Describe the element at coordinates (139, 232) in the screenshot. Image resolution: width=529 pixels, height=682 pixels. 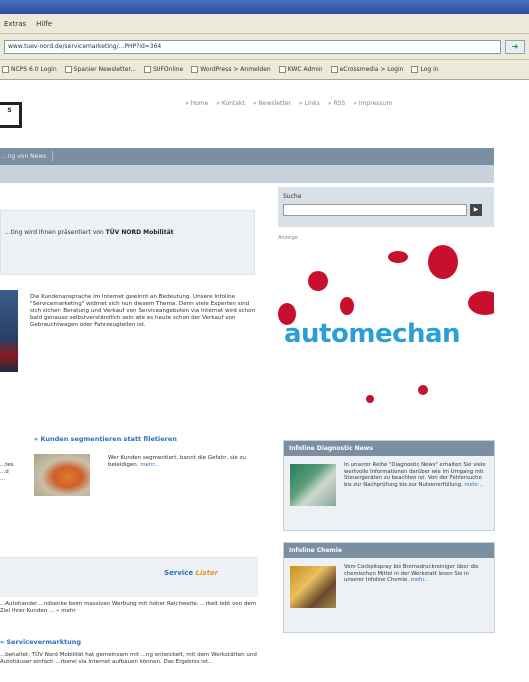
I see `intro-brand: TÜV NORD Mobilität` at that location.